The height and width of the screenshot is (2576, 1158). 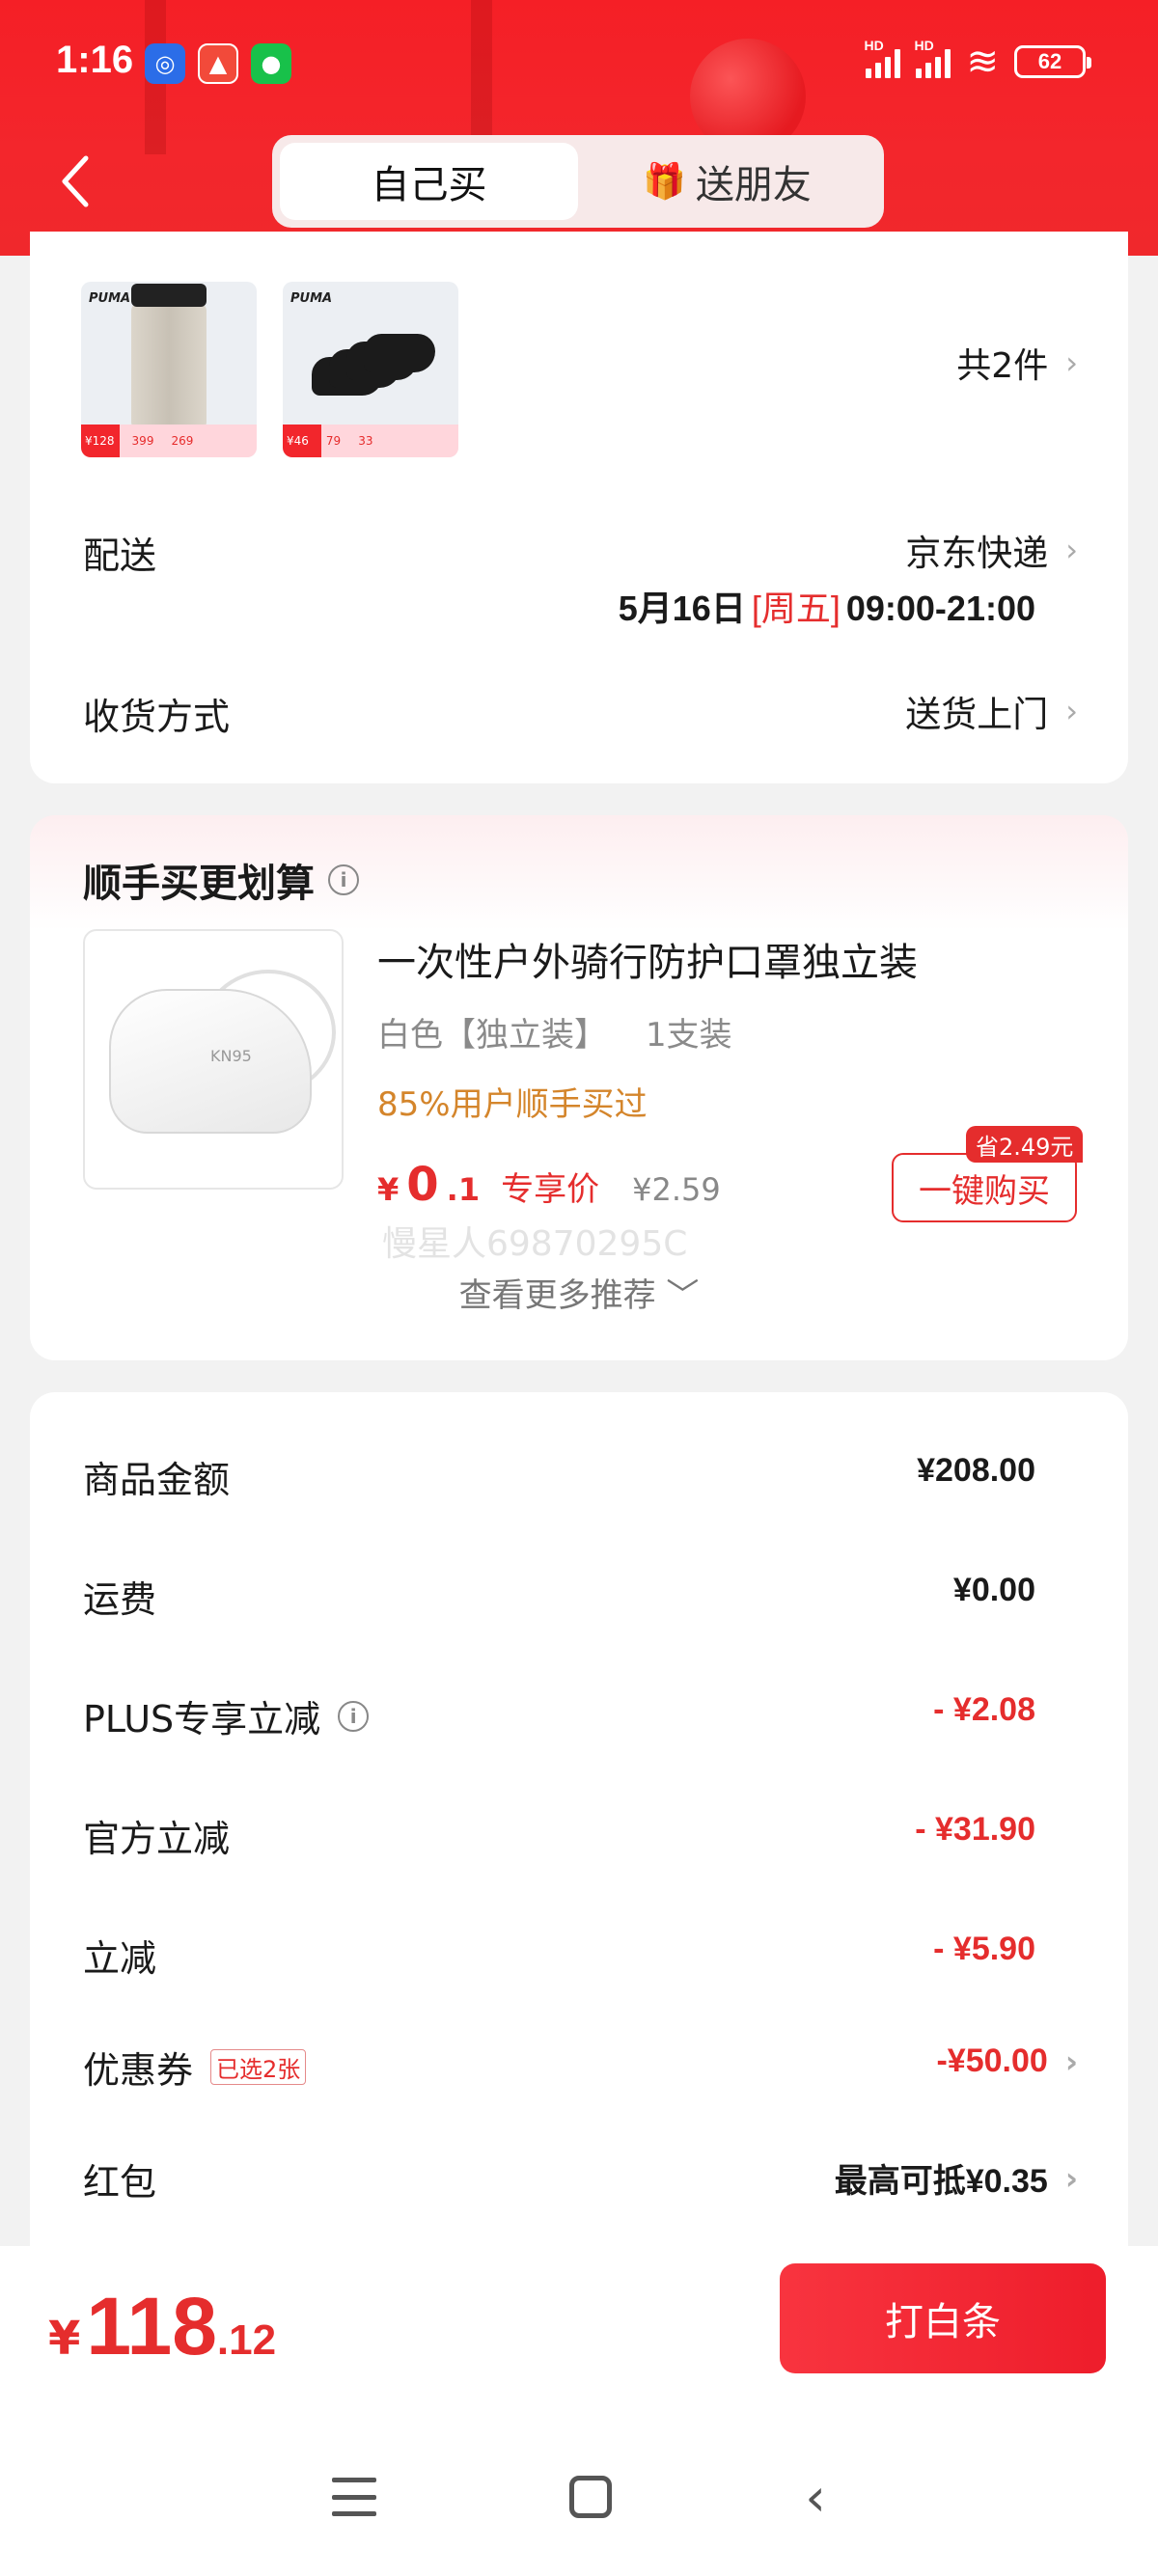 What do you see at coordinates (1002, 366) in the screenshot?
I see `item-count: 共2件` at bounding box center [1002, 366].